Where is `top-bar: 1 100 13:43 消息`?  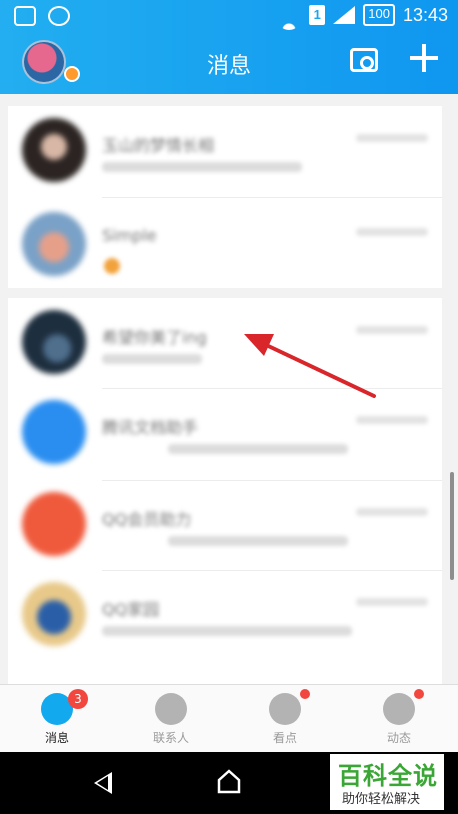
top-bar: 1 100 13:43 消息 is located at coordinates (229, 47).